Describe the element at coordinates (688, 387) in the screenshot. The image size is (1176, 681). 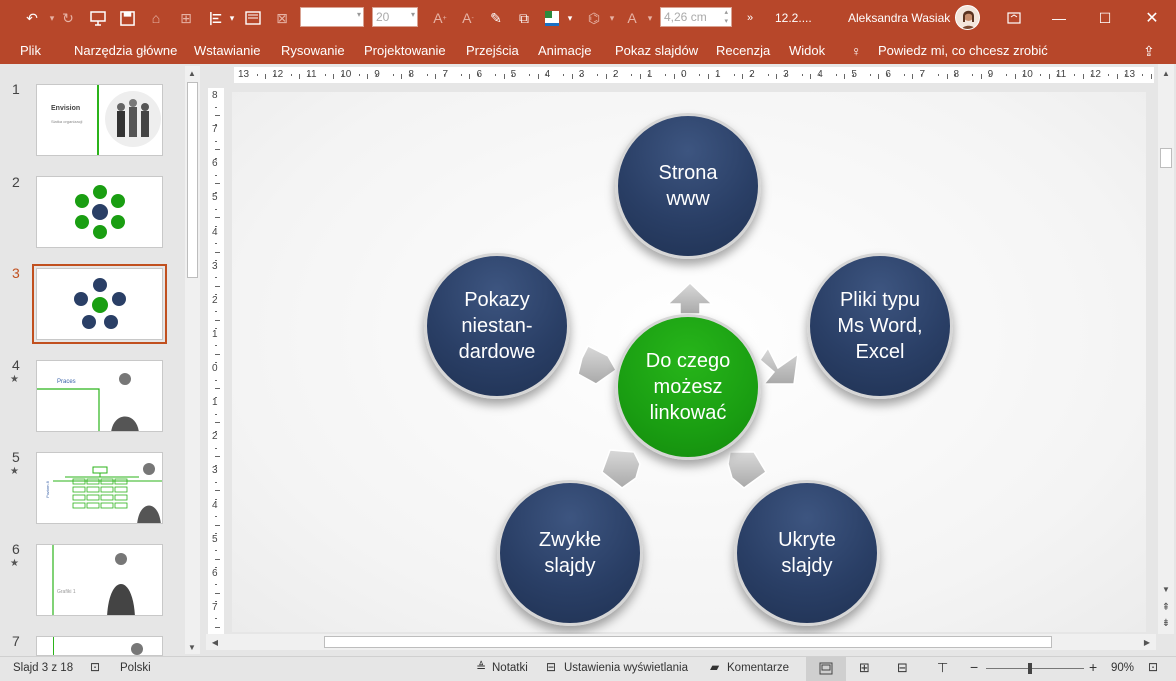
I see `diagram-node-center: Do czego możesz linkować` at that location.